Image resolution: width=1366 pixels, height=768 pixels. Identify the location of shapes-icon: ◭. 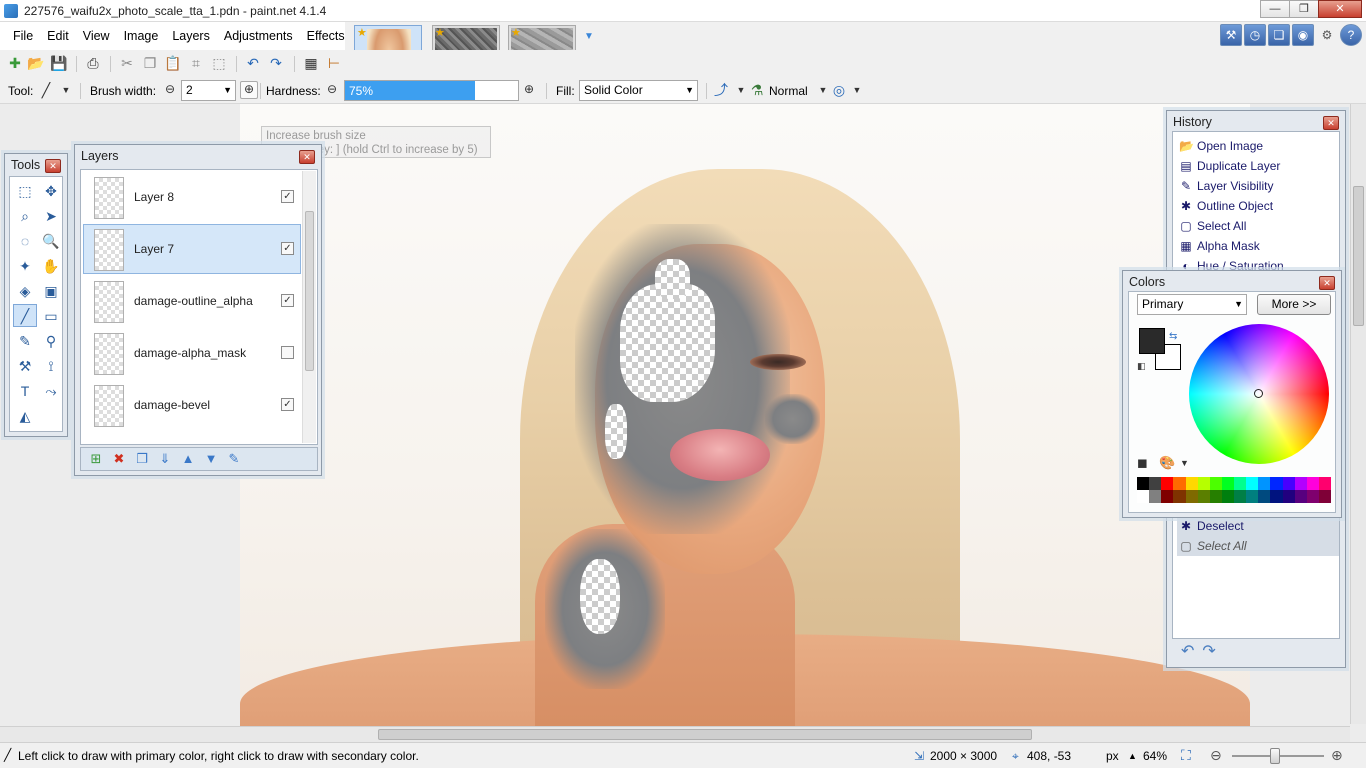
(25, 415).